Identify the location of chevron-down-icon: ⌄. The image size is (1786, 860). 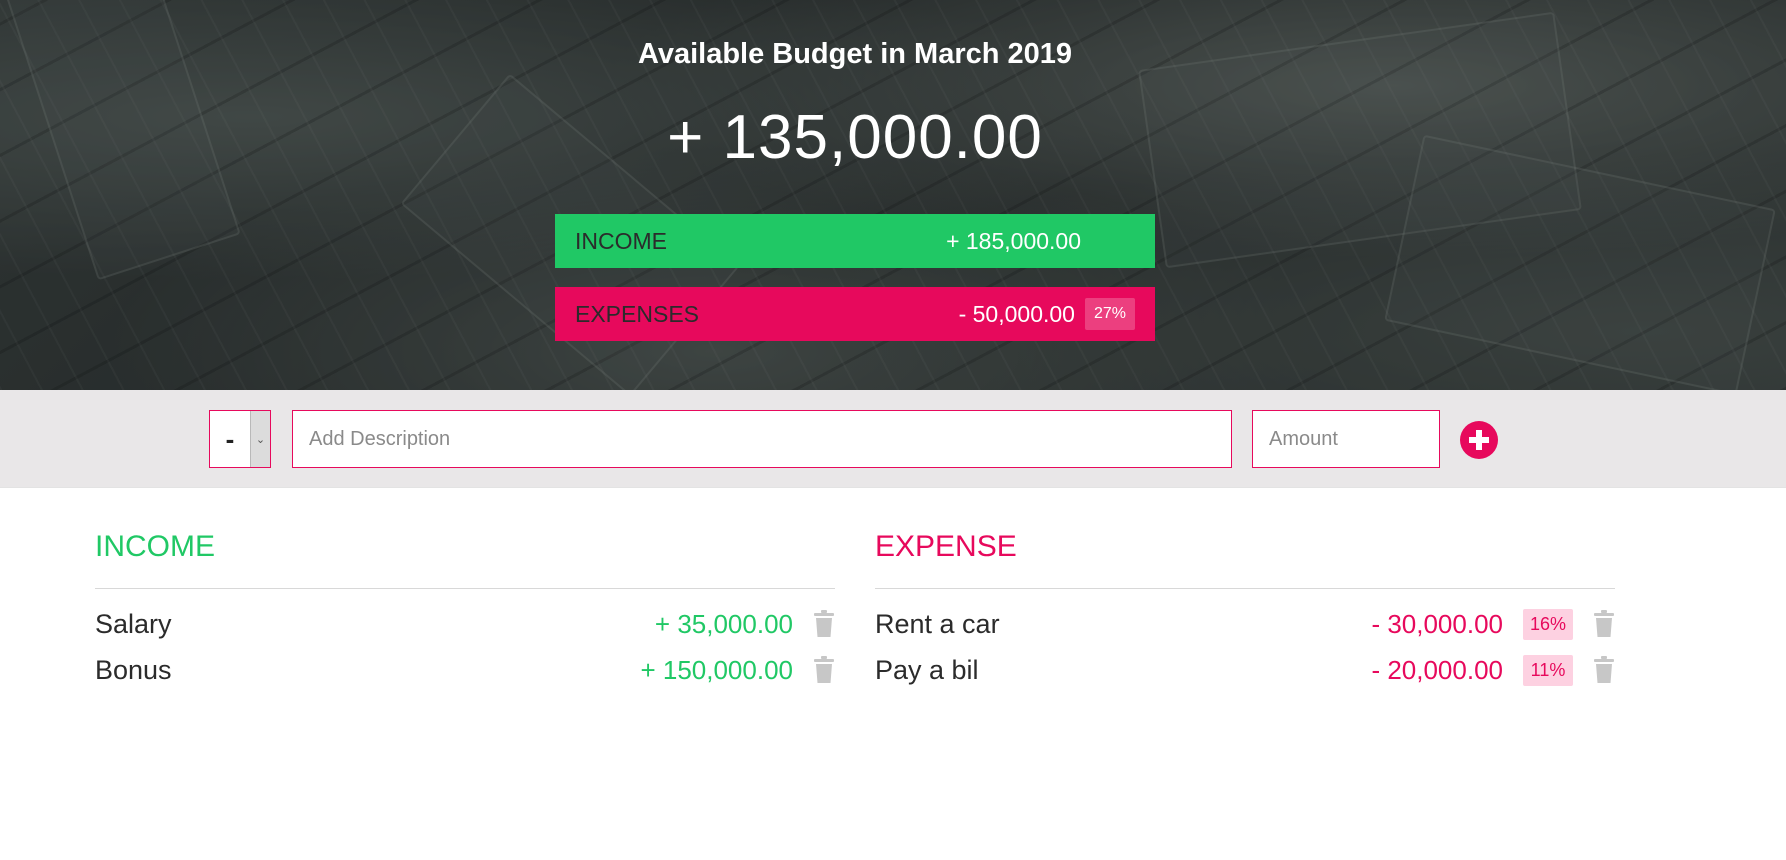
(260, 439).